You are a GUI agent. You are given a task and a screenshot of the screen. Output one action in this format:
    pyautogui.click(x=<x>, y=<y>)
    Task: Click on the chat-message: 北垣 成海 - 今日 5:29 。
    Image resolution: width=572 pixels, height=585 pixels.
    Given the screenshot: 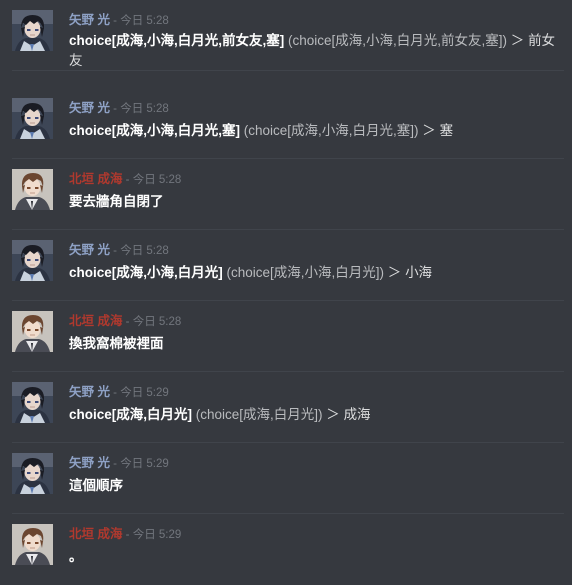 What is the action you would take?
    pyautogui.click(x=286, y=549)
    